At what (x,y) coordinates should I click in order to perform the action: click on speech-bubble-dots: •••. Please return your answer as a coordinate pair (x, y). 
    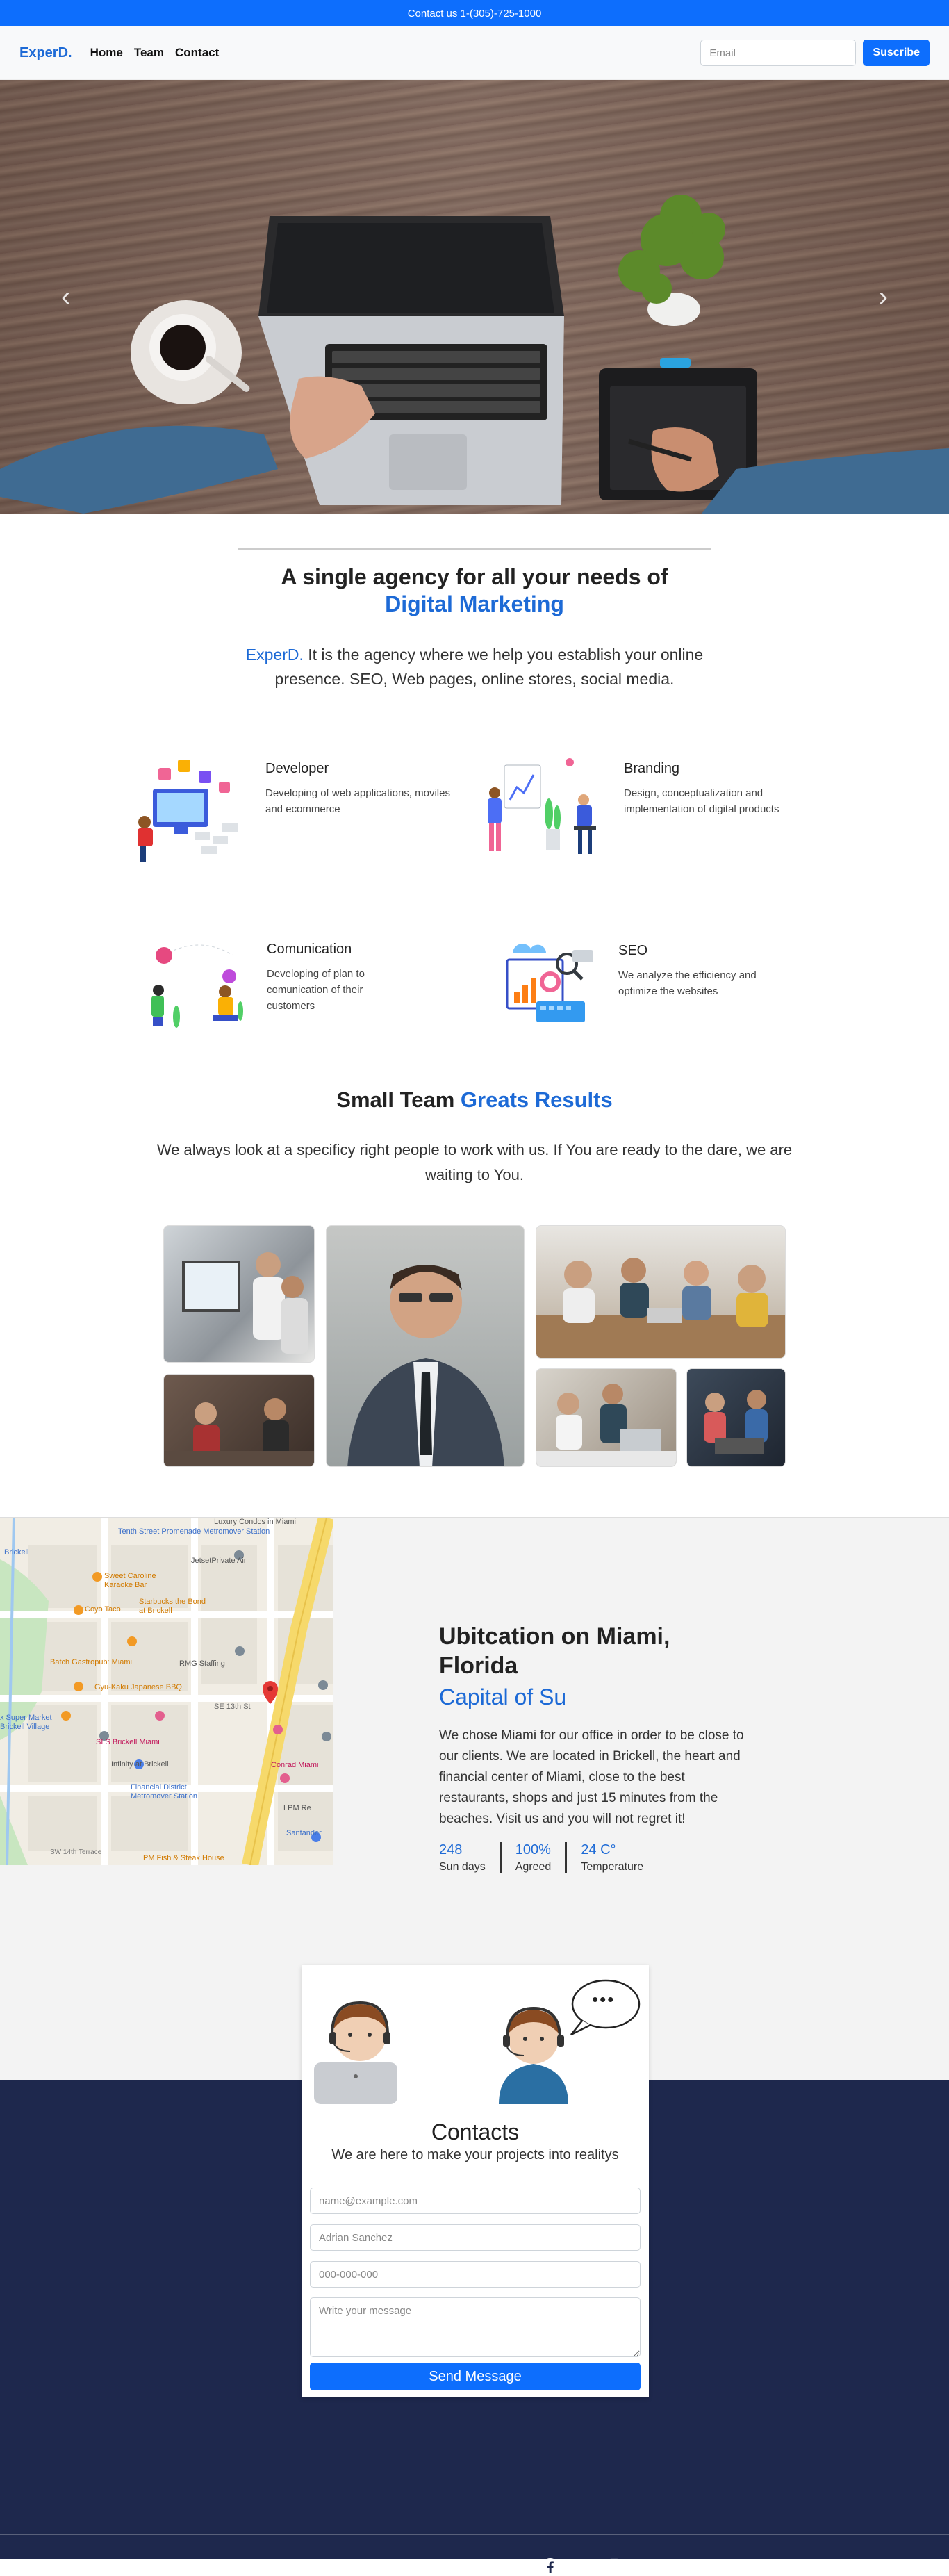
    Looking at the image, I should click on (604, 1999).